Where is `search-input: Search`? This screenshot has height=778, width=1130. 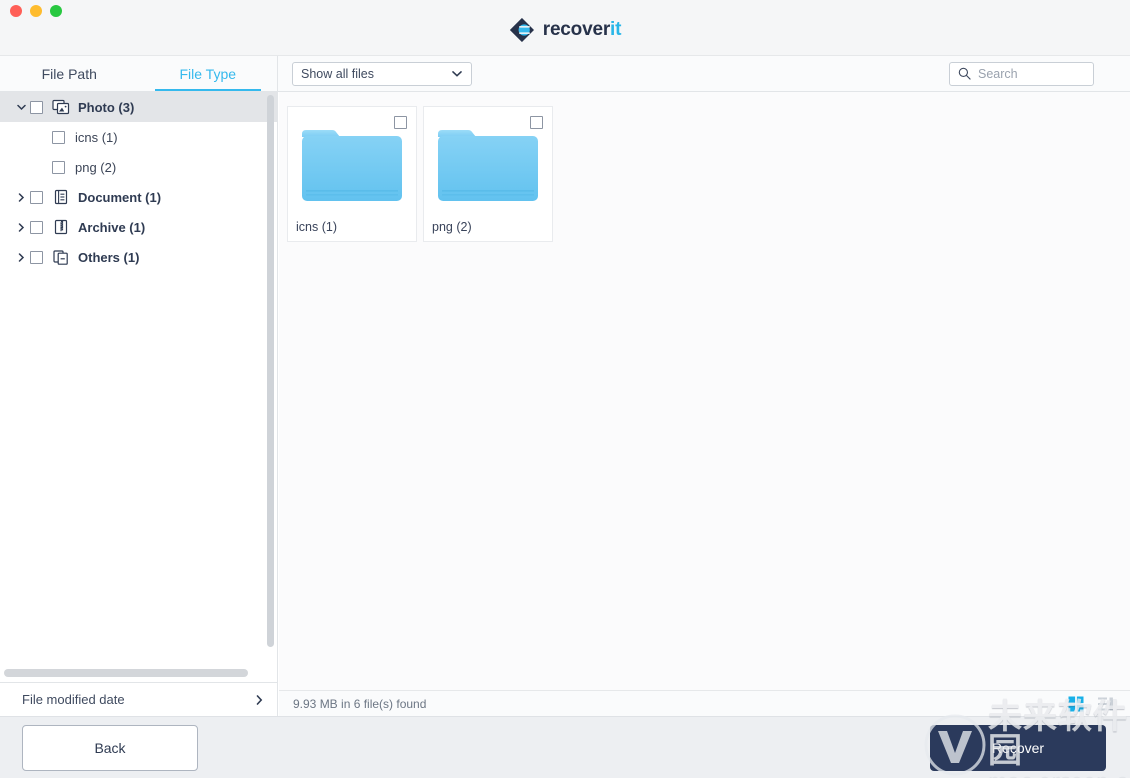
search-input: Search is located at coordinates (1021, 73).